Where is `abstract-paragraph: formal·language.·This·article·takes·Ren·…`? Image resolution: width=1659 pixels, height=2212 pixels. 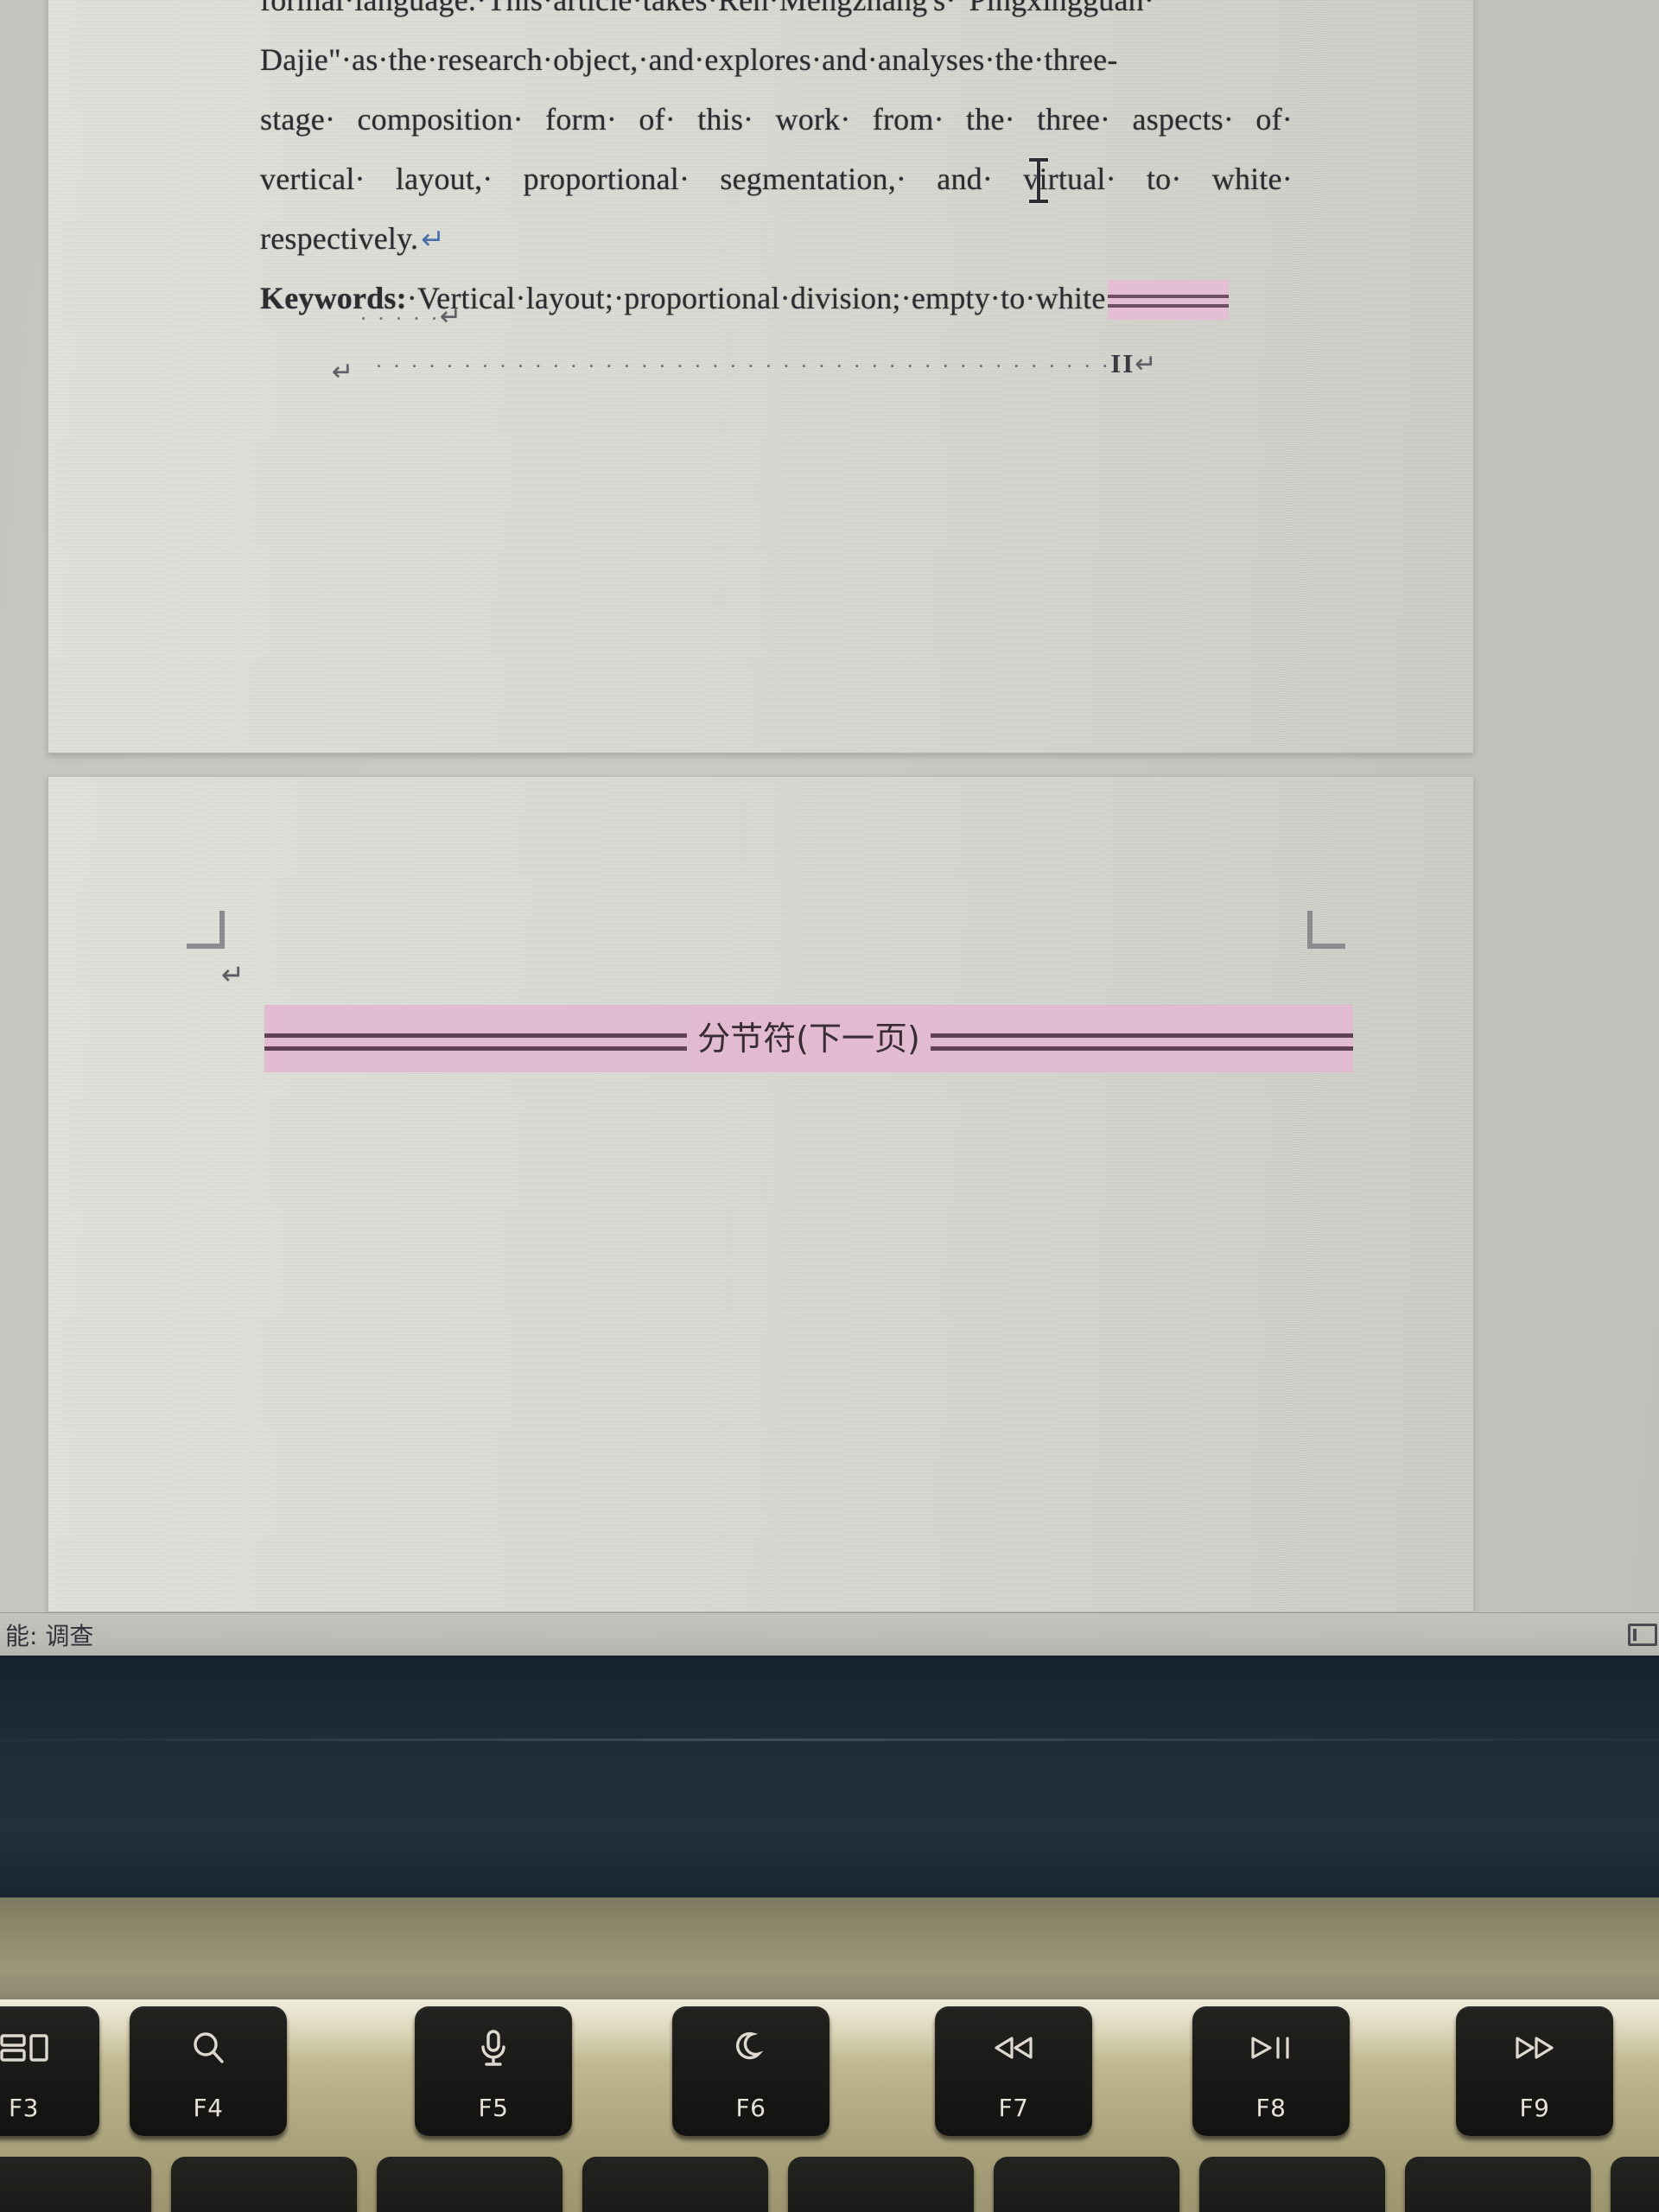 abstract-paragraph: formal·language.·This·article·takes·Ren·… is located at coordinates (776, 164).